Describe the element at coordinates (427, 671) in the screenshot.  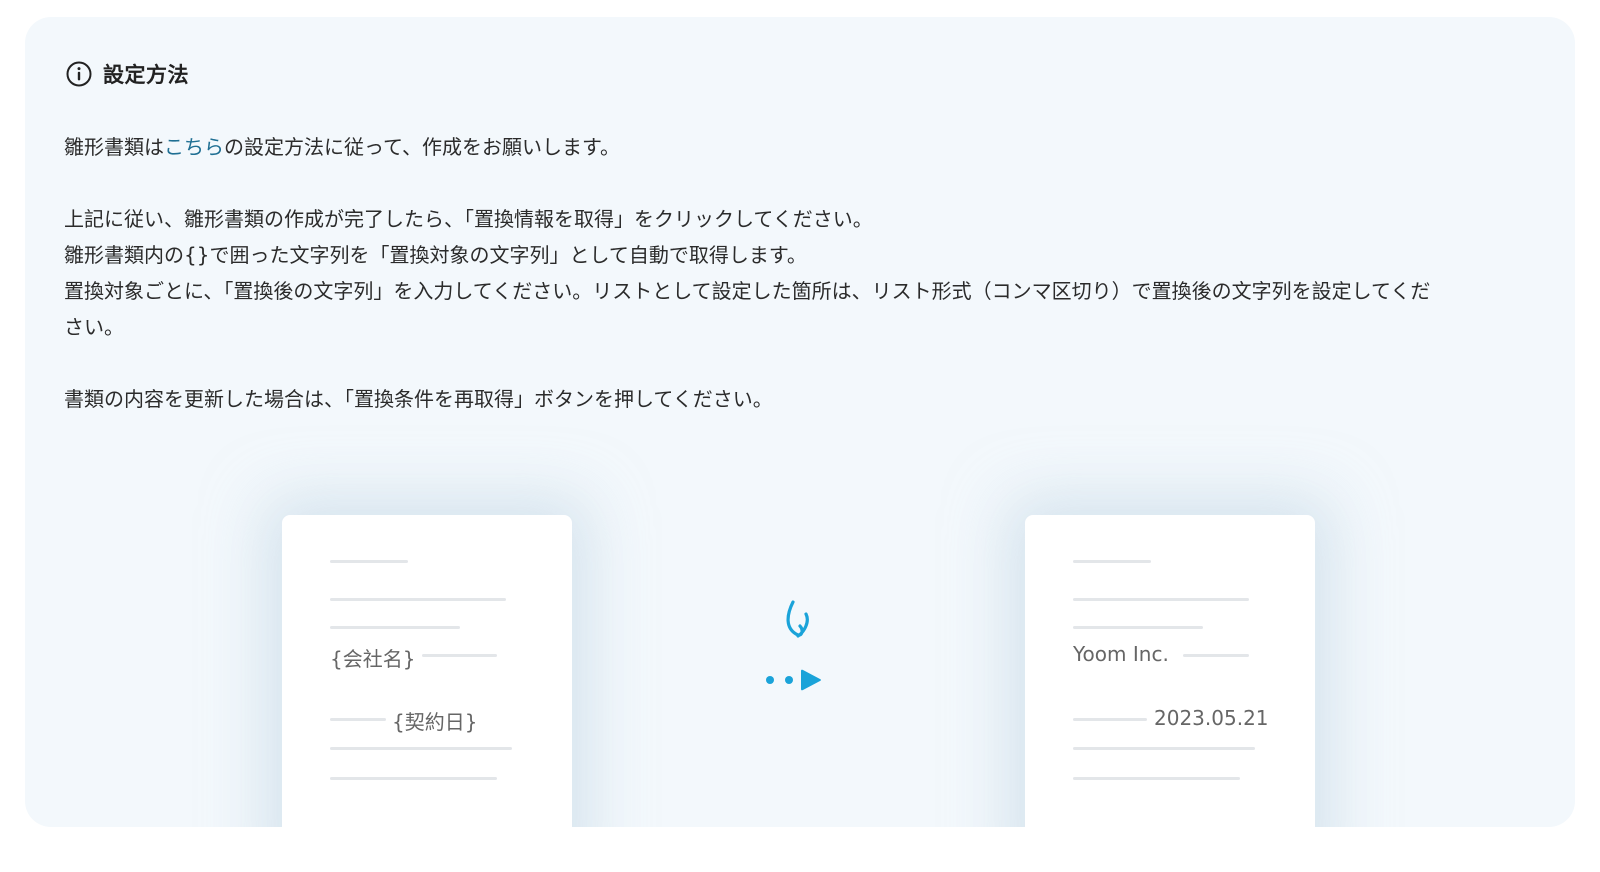
I see `template-document: {会社名} {契約日}` at that location.